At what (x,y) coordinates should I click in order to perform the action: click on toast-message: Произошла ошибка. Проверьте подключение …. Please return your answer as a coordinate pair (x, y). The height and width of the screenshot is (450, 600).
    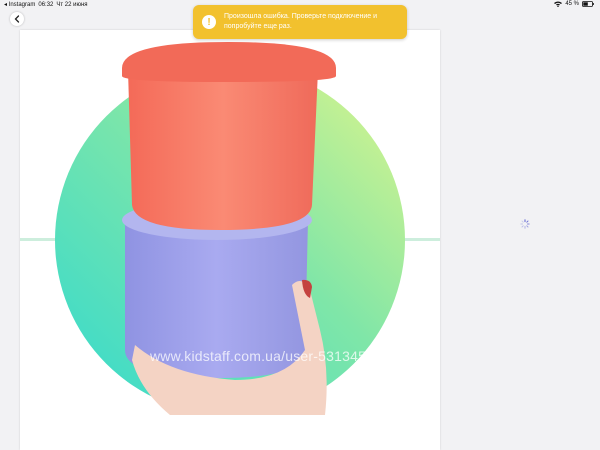
    Looking at the image, I should click on (301, 21).